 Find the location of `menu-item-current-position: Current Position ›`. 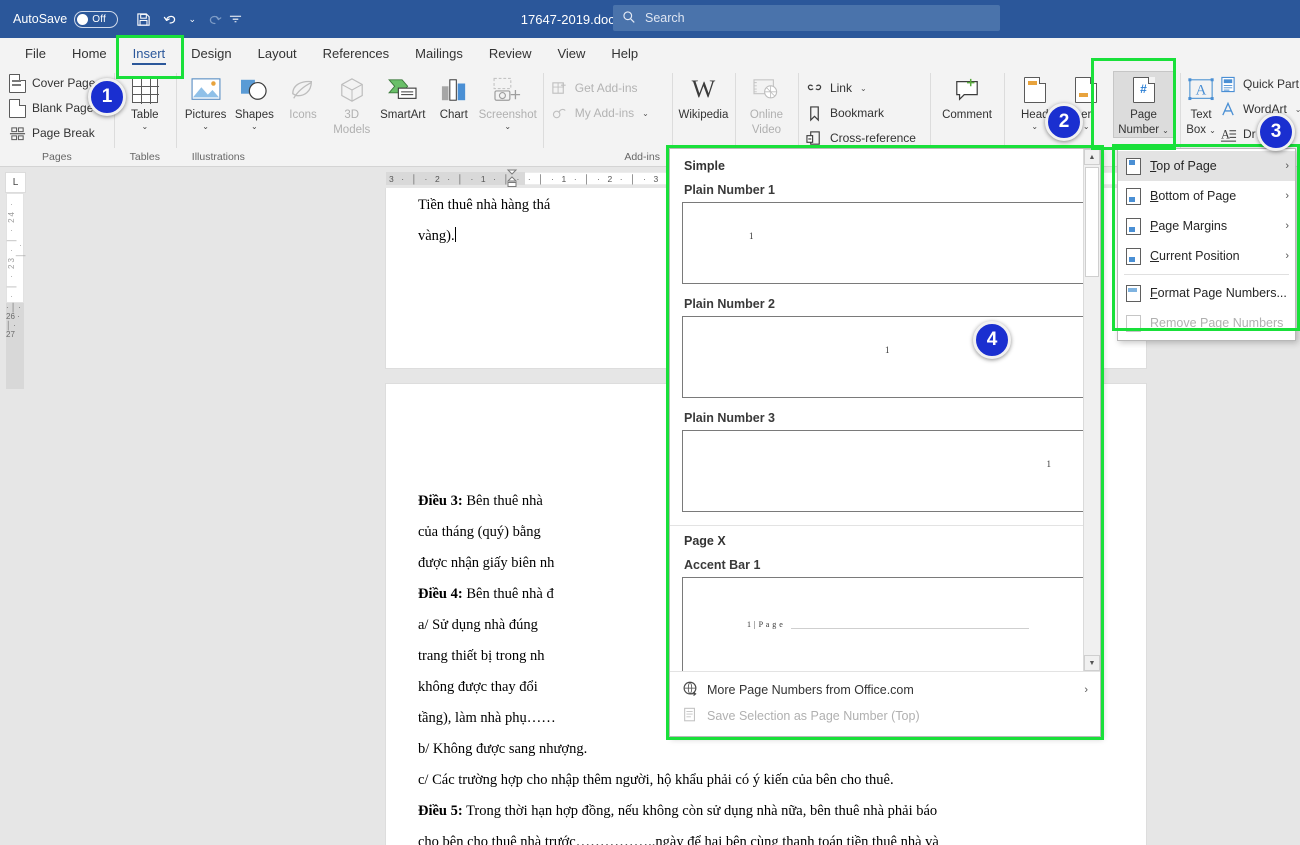

menu-item-current-position: Current Position › is located at coordinates (1206, 256).